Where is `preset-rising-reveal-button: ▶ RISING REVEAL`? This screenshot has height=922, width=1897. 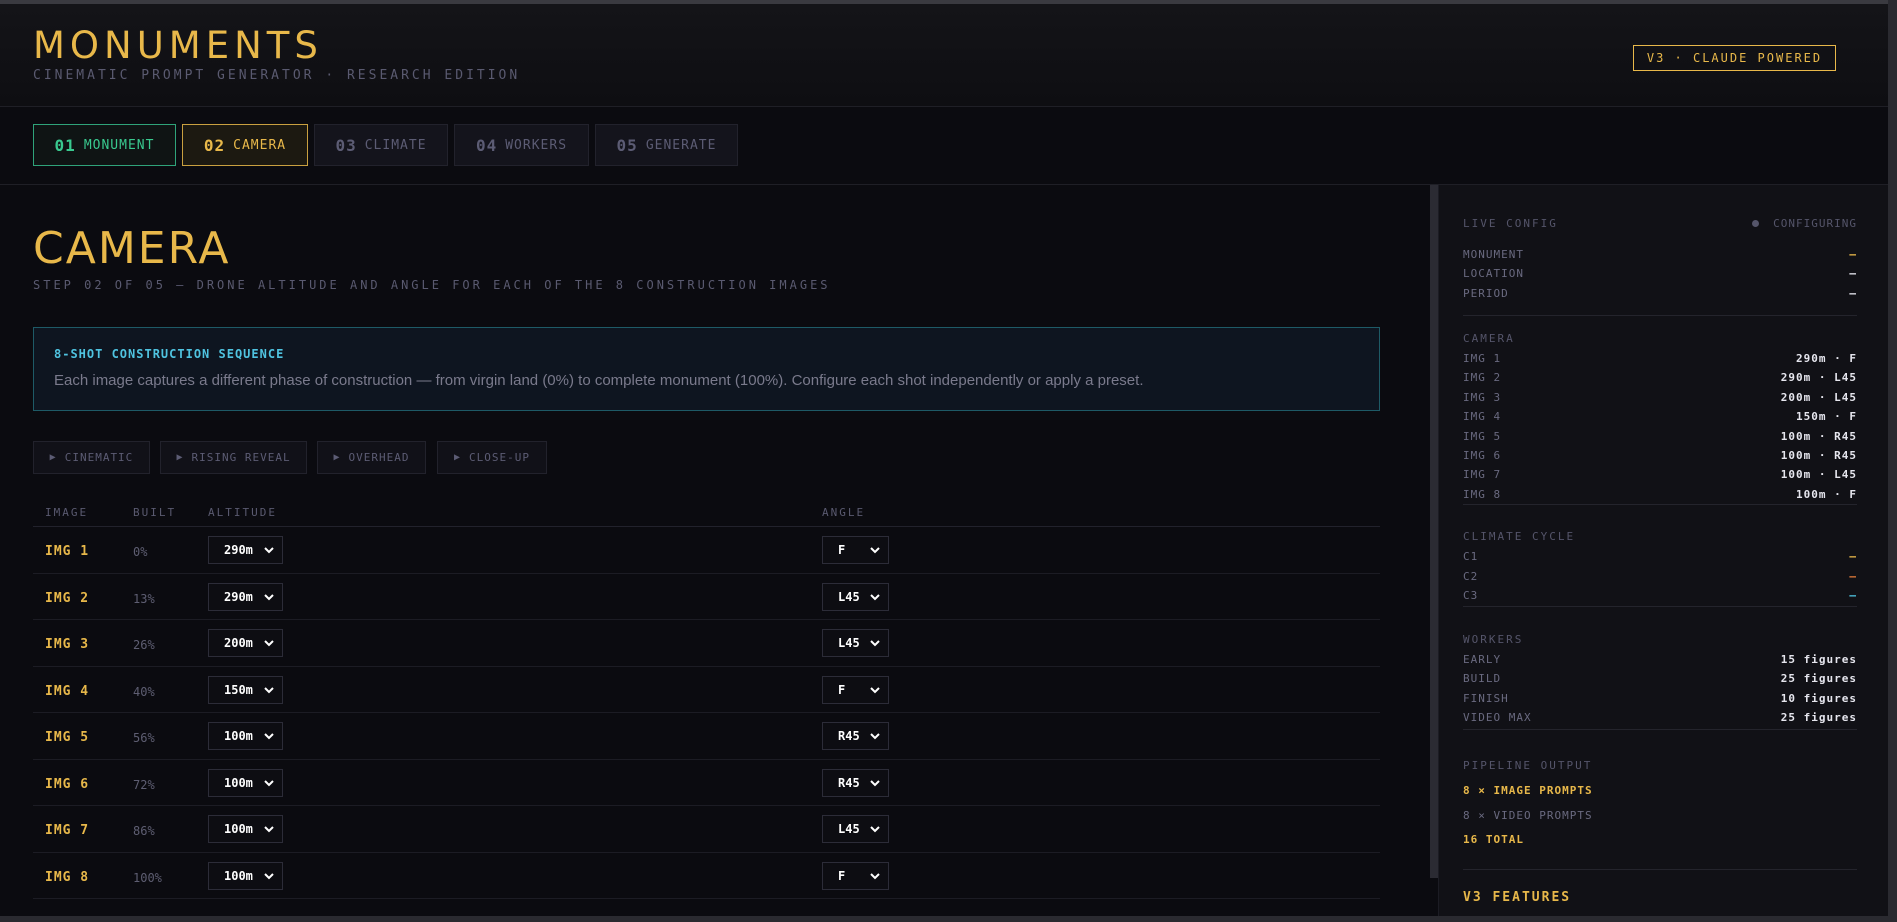
preset-rising-reveal-button: ▶ RISING REVEAL is located at coordinates (233, 457).